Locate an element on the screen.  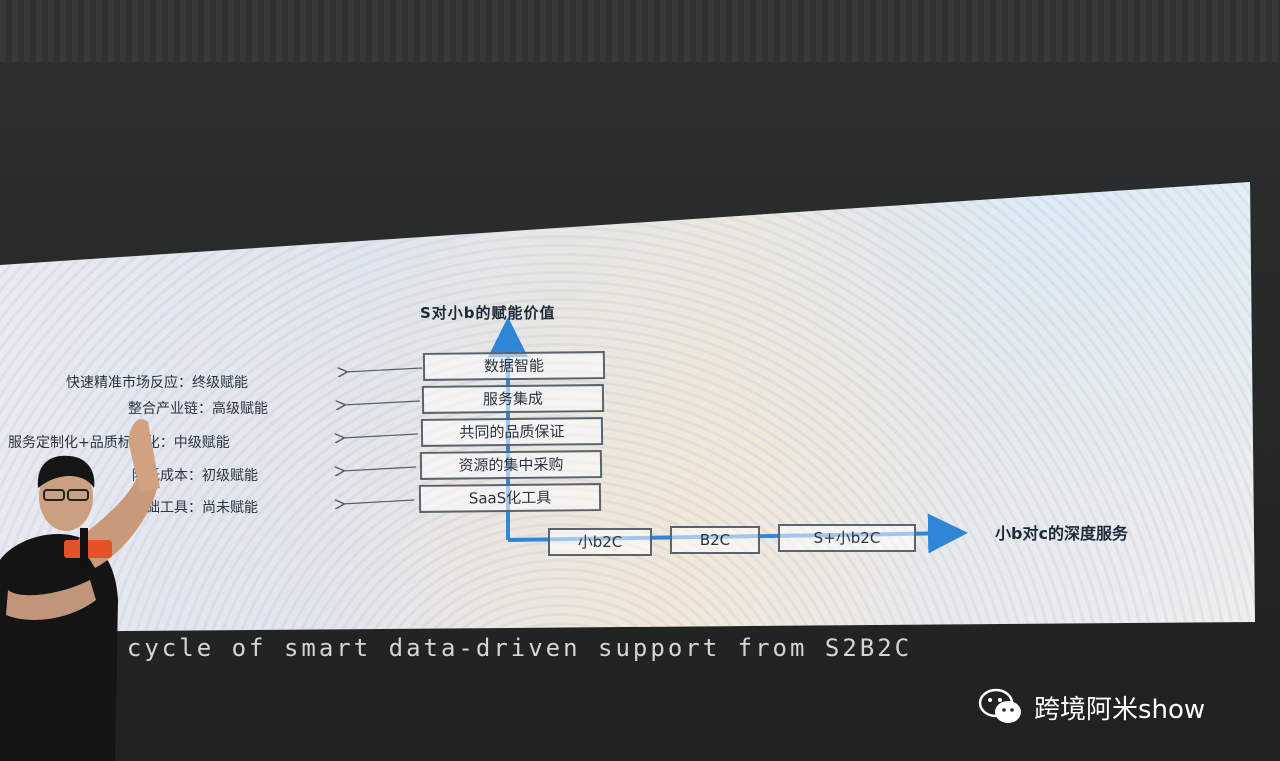
watermark: 跨境阿米show is located at coordinates (1091, 707).